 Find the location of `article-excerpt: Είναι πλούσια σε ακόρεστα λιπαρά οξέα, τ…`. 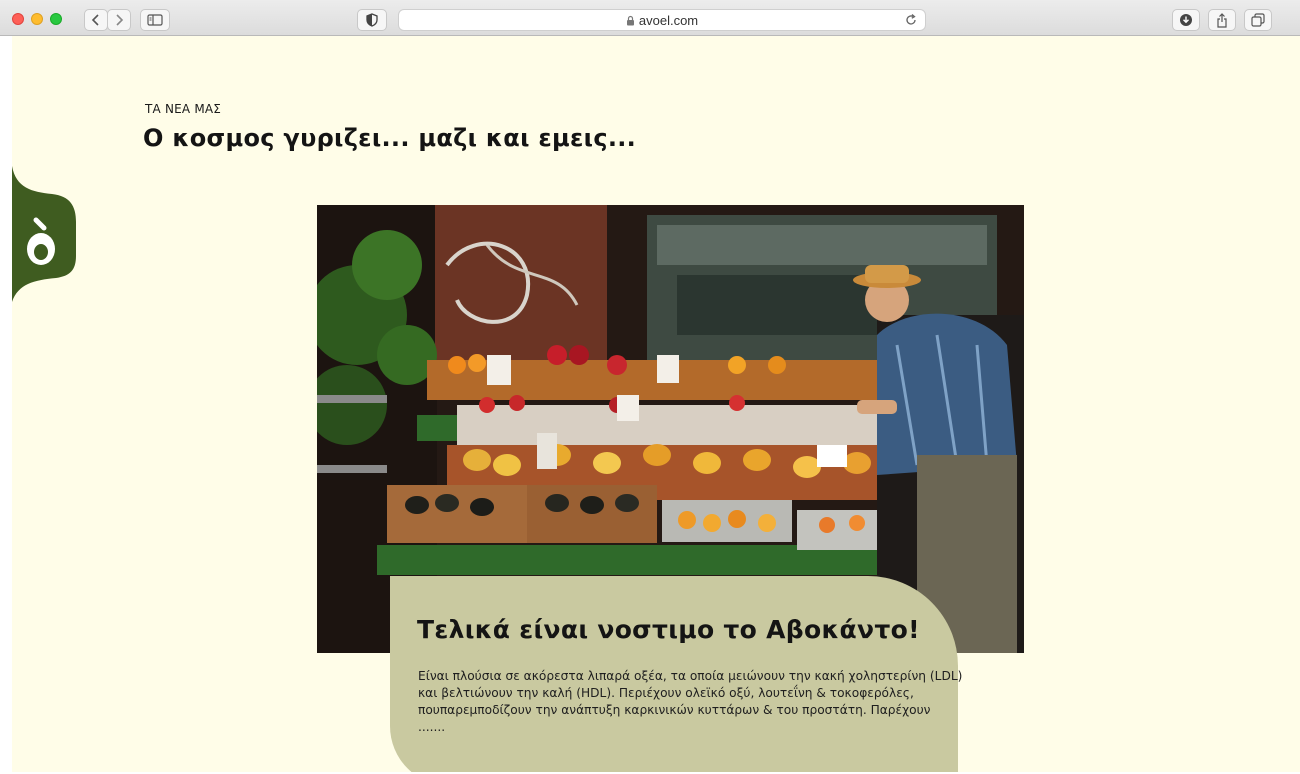

article-excerpt: Είναι πλούσια σε ακόρεστα λιπαρά οξέα, τ… is located at coordinates (690, 702).